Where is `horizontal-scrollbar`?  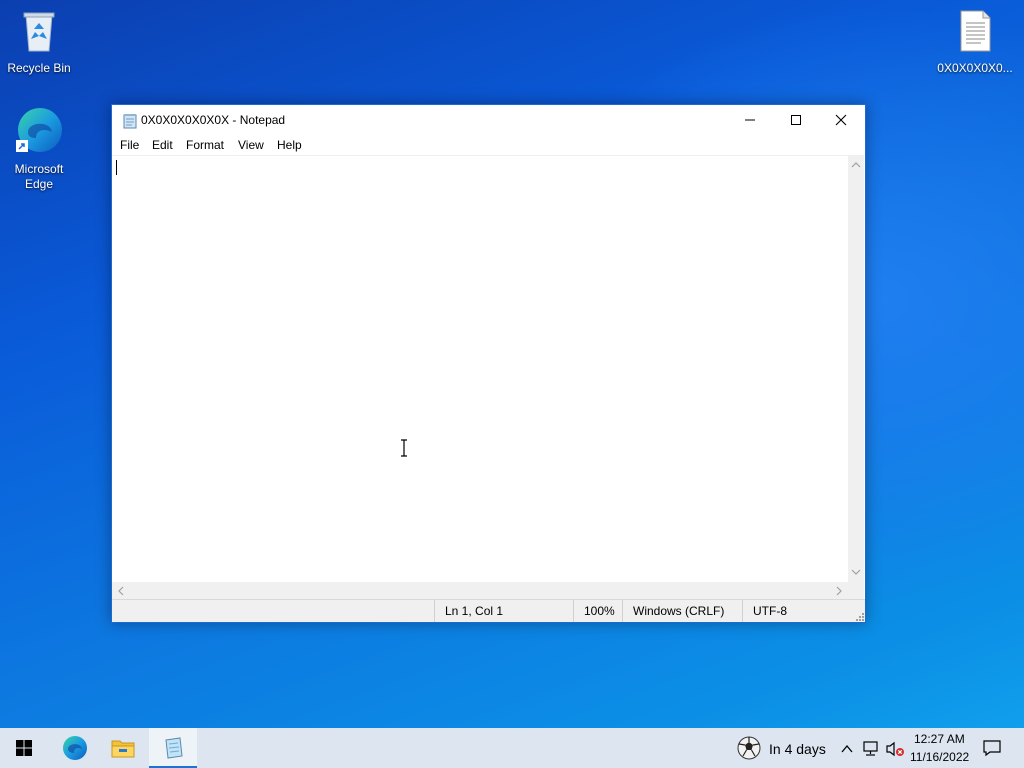 horizontal-scrollbar is located at coordinates (480, 590).